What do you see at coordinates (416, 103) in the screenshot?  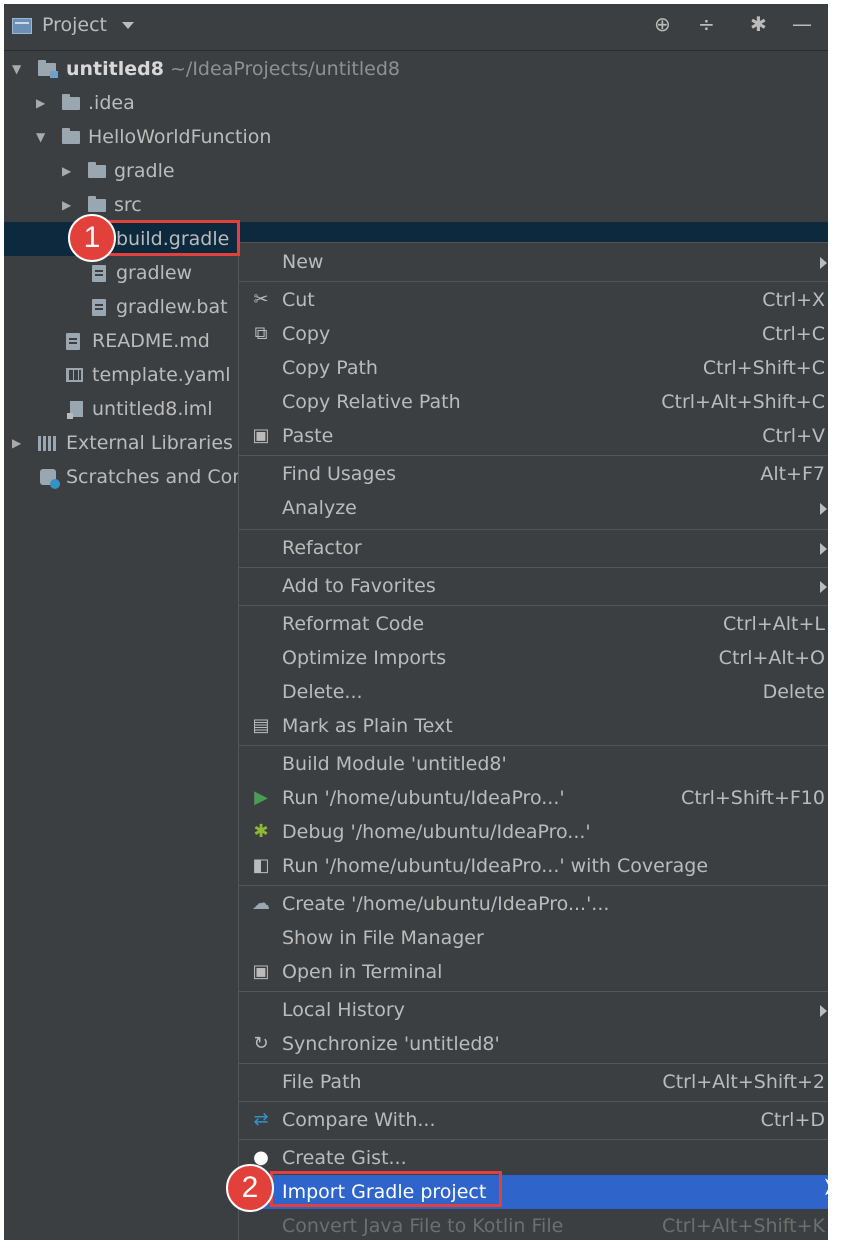 I see `tree-item-idea: ▶ .idea` at bounding box center [416, 103].